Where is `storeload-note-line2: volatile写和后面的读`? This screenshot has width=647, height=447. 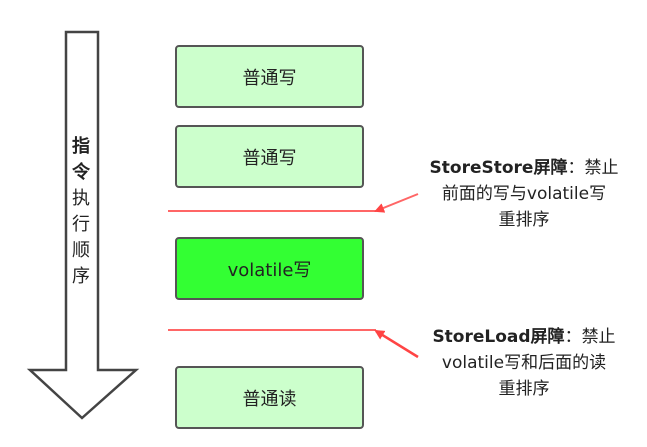 storeload-note-line2: volatile写和后面的读 is located at coordinates (524, 363).